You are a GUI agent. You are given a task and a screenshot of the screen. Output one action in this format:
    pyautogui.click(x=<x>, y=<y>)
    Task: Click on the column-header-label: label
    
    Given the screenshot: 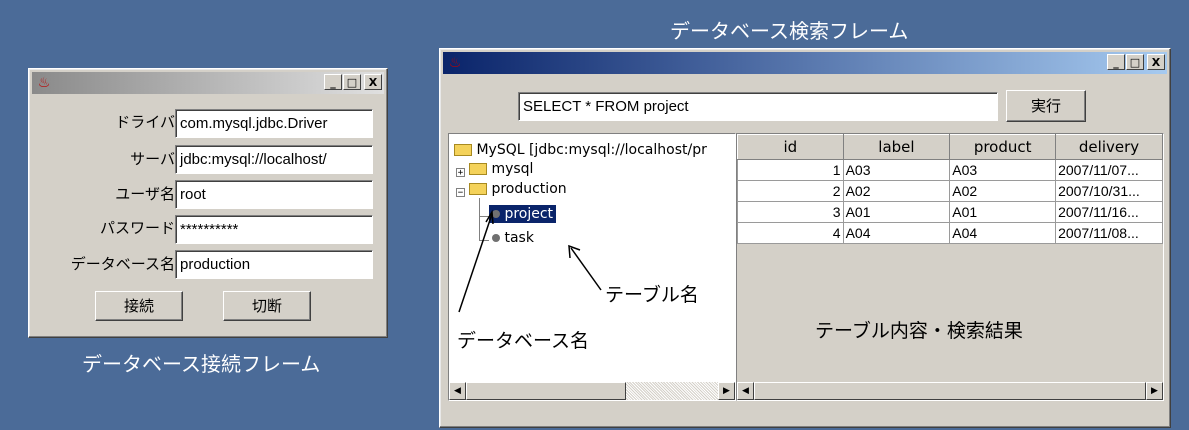 What is the action you would take?
    pyautogui.click(x=896, y=147)
    